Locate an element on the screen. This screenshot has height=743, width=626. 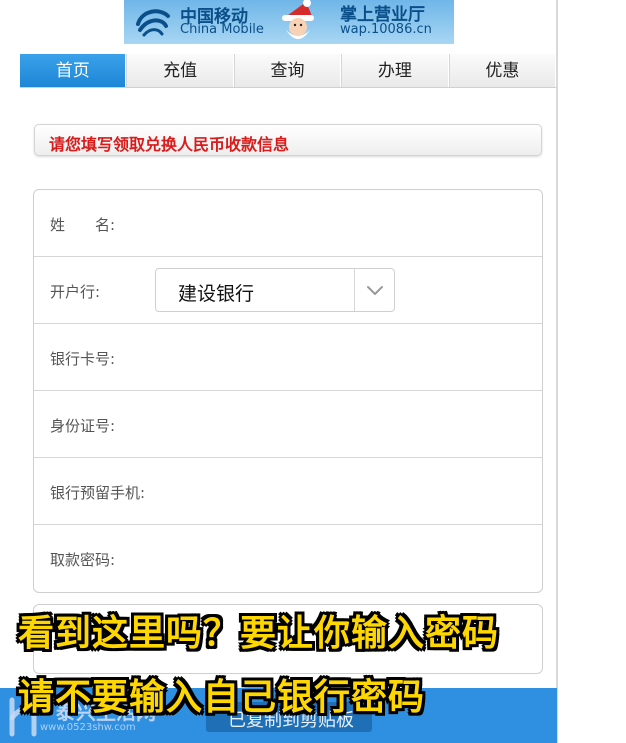
nav-tab-recharge: 充值 is located at coordinates (180, 70).